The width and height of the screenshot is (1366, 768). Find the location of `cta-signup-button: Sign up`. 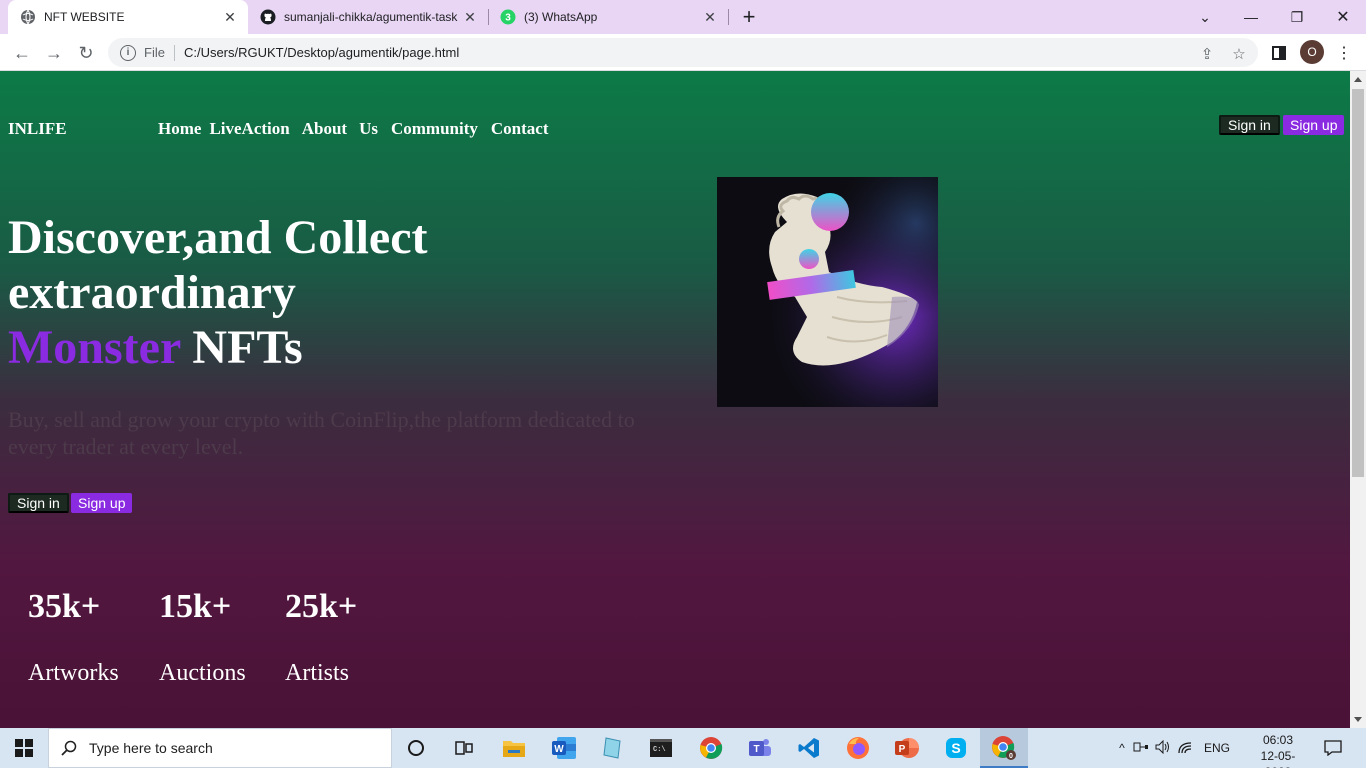

cta-signup-button: Sign up is located at coordinates (102, 503).